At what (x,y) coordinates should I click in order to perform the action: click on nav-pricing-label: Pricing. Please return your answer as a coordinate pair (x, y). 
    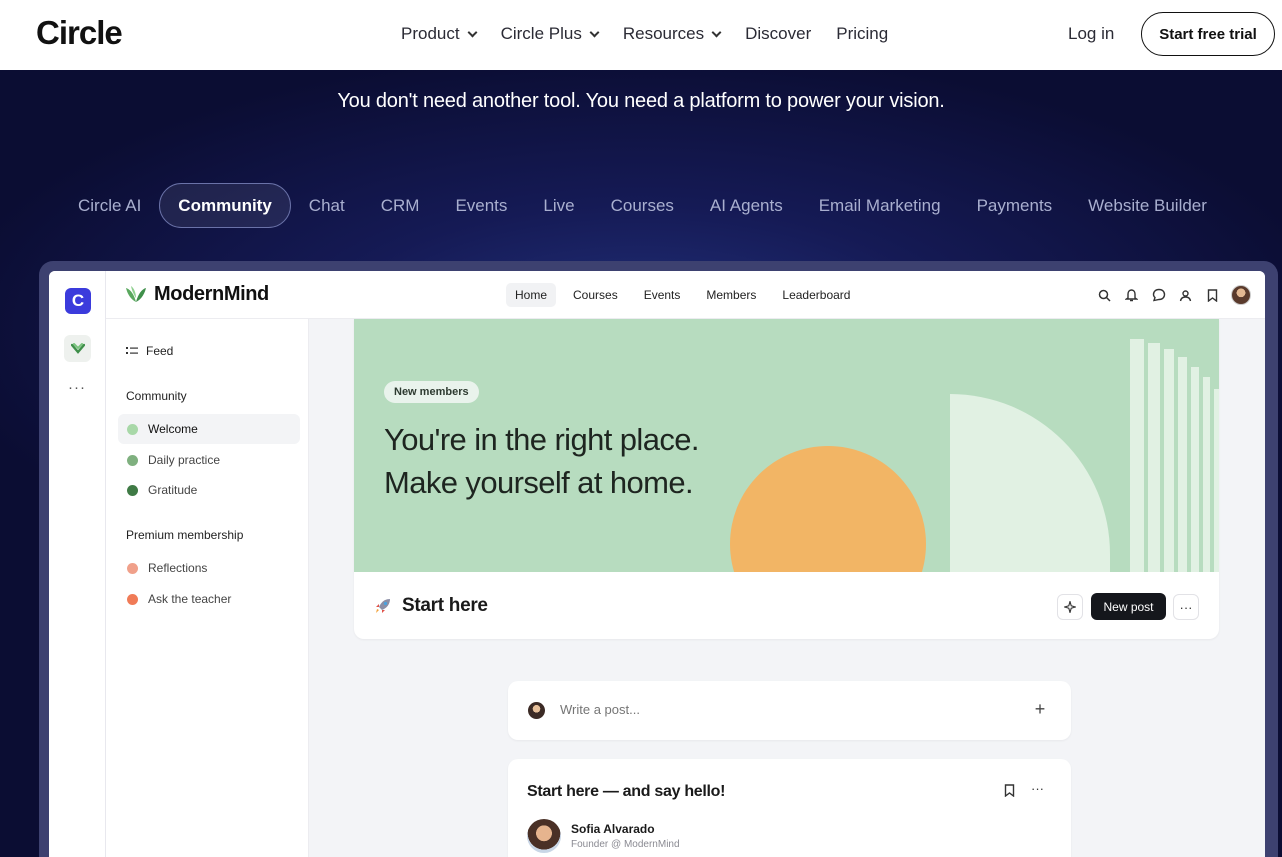
    Looking at the image, I should click on (862, 33).